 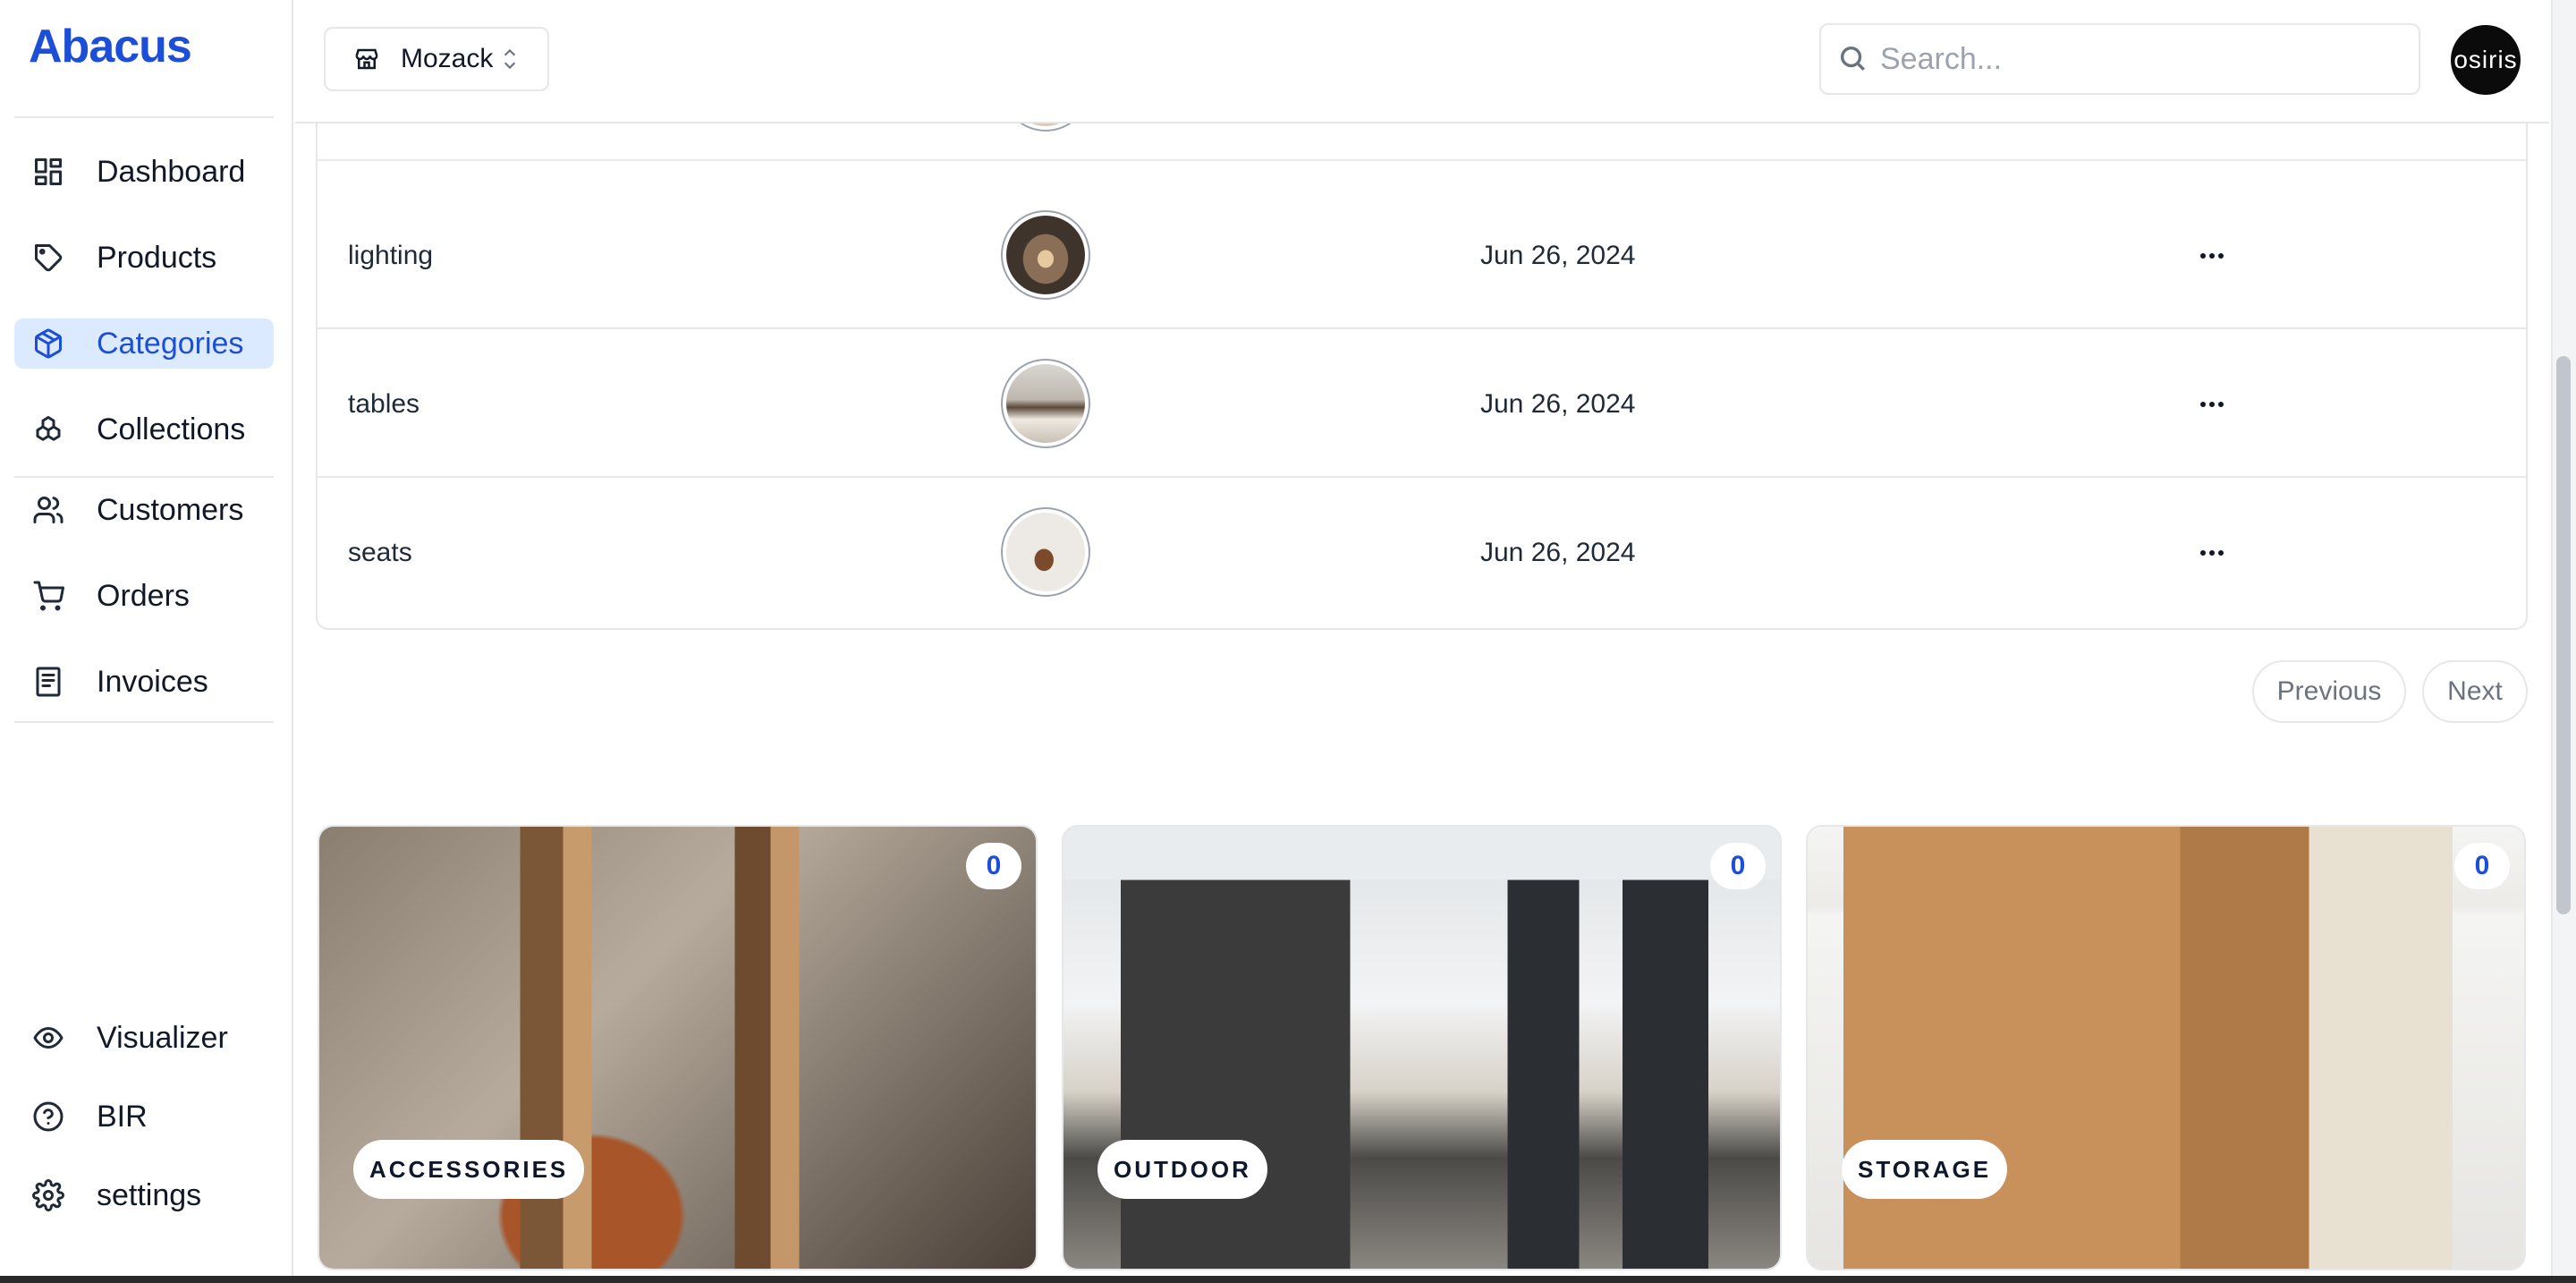 I want to click on search-icon, so click(x=1853, y=59).